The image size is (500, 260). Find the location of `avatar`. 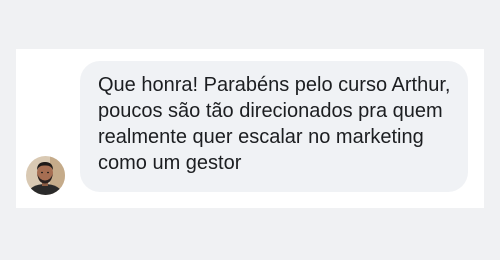

avatar is located at coordinates (45, 175).